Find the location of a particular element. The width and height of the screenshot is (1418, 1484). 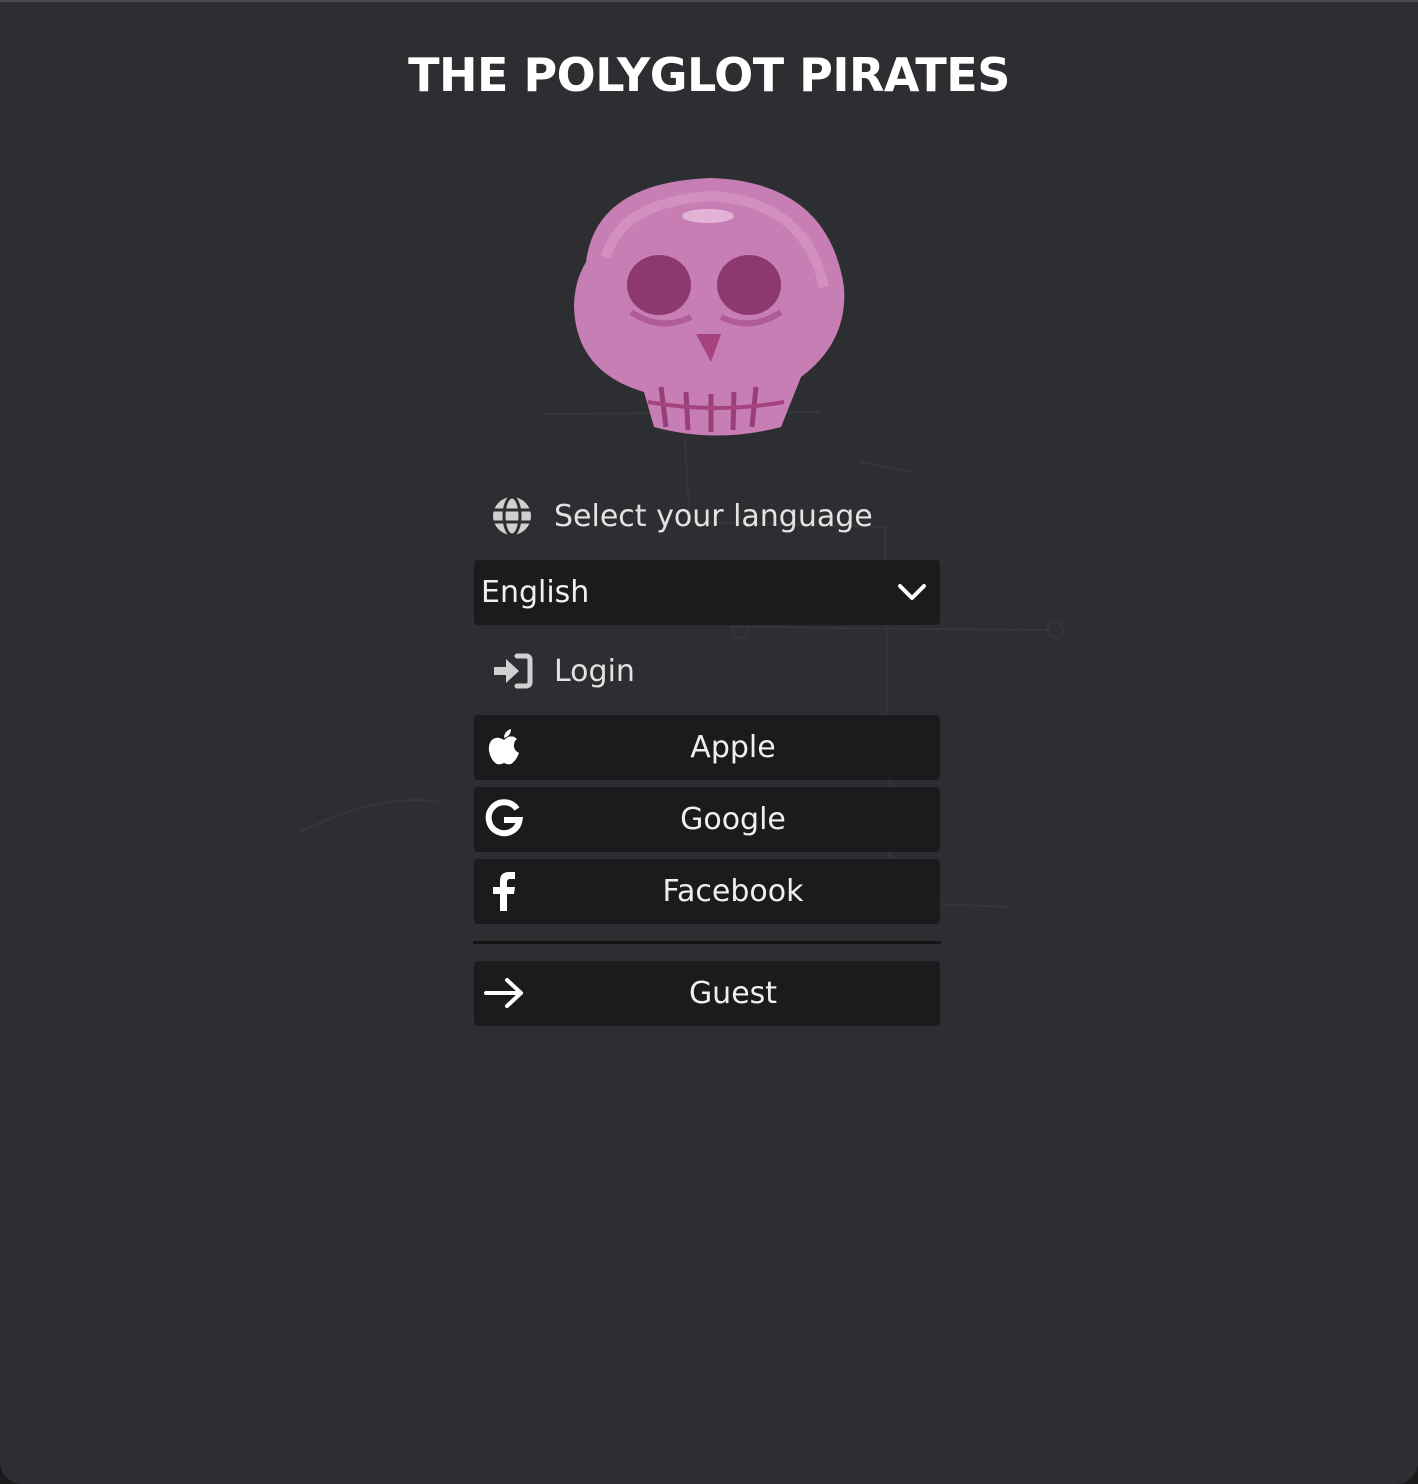

chevron-down-icon is located at coordinates (912, 592).